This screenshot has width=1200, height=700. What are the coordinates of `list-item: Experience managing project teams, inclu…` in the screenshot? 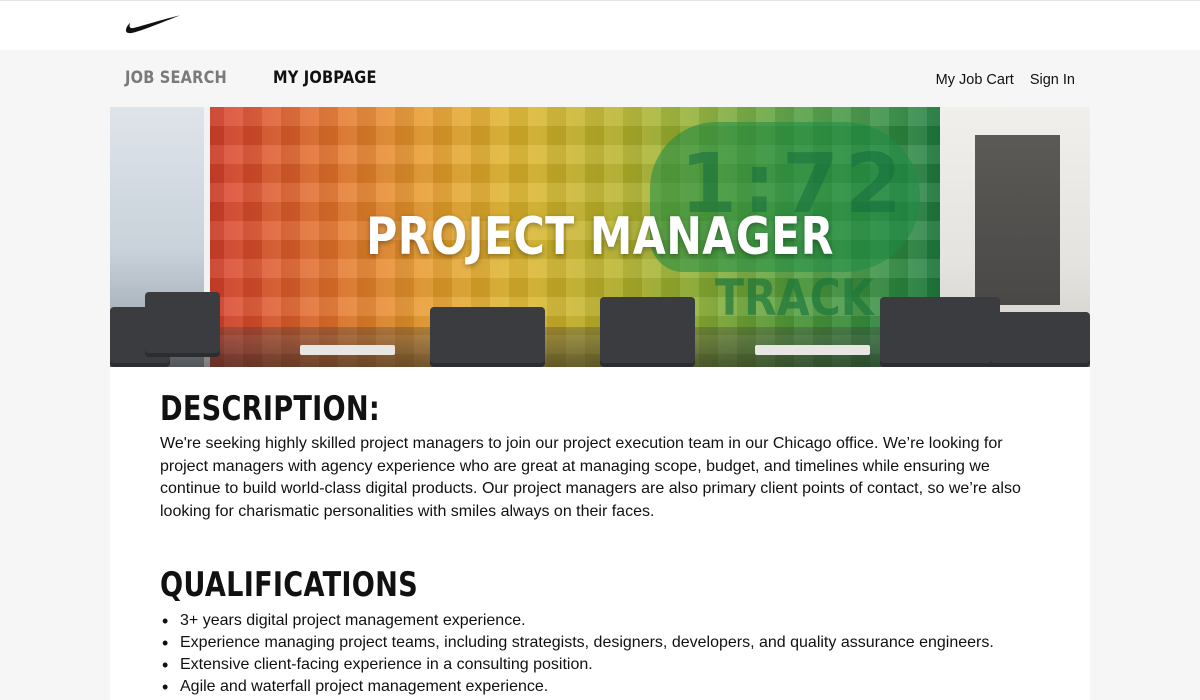 It's located at (611, 643).